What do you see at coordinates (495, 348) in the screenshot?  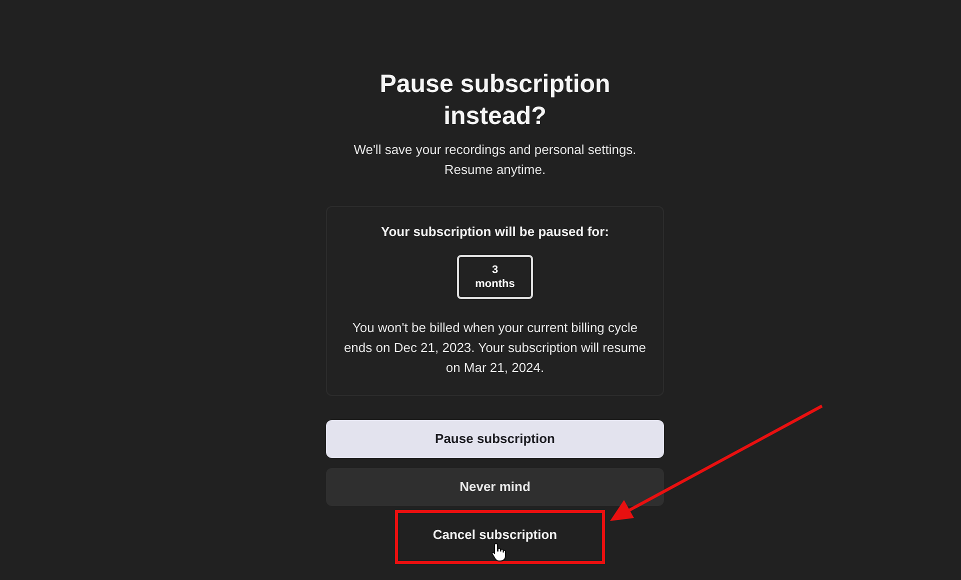 I see `billing-note: You won't be billed when your current billing cycle ends on Dec 21, 2023. Your subscription will resume on Mar 21, 2024.` at bounding box center [495, 348].